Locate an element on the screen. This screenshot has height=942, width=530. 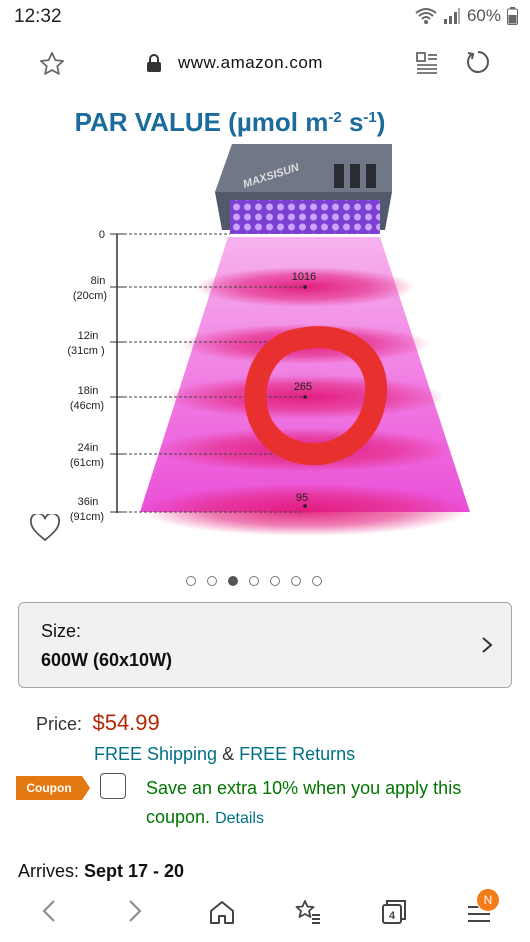
free-shipping-link: FREE Shipping is located at coordinates (155, 754).